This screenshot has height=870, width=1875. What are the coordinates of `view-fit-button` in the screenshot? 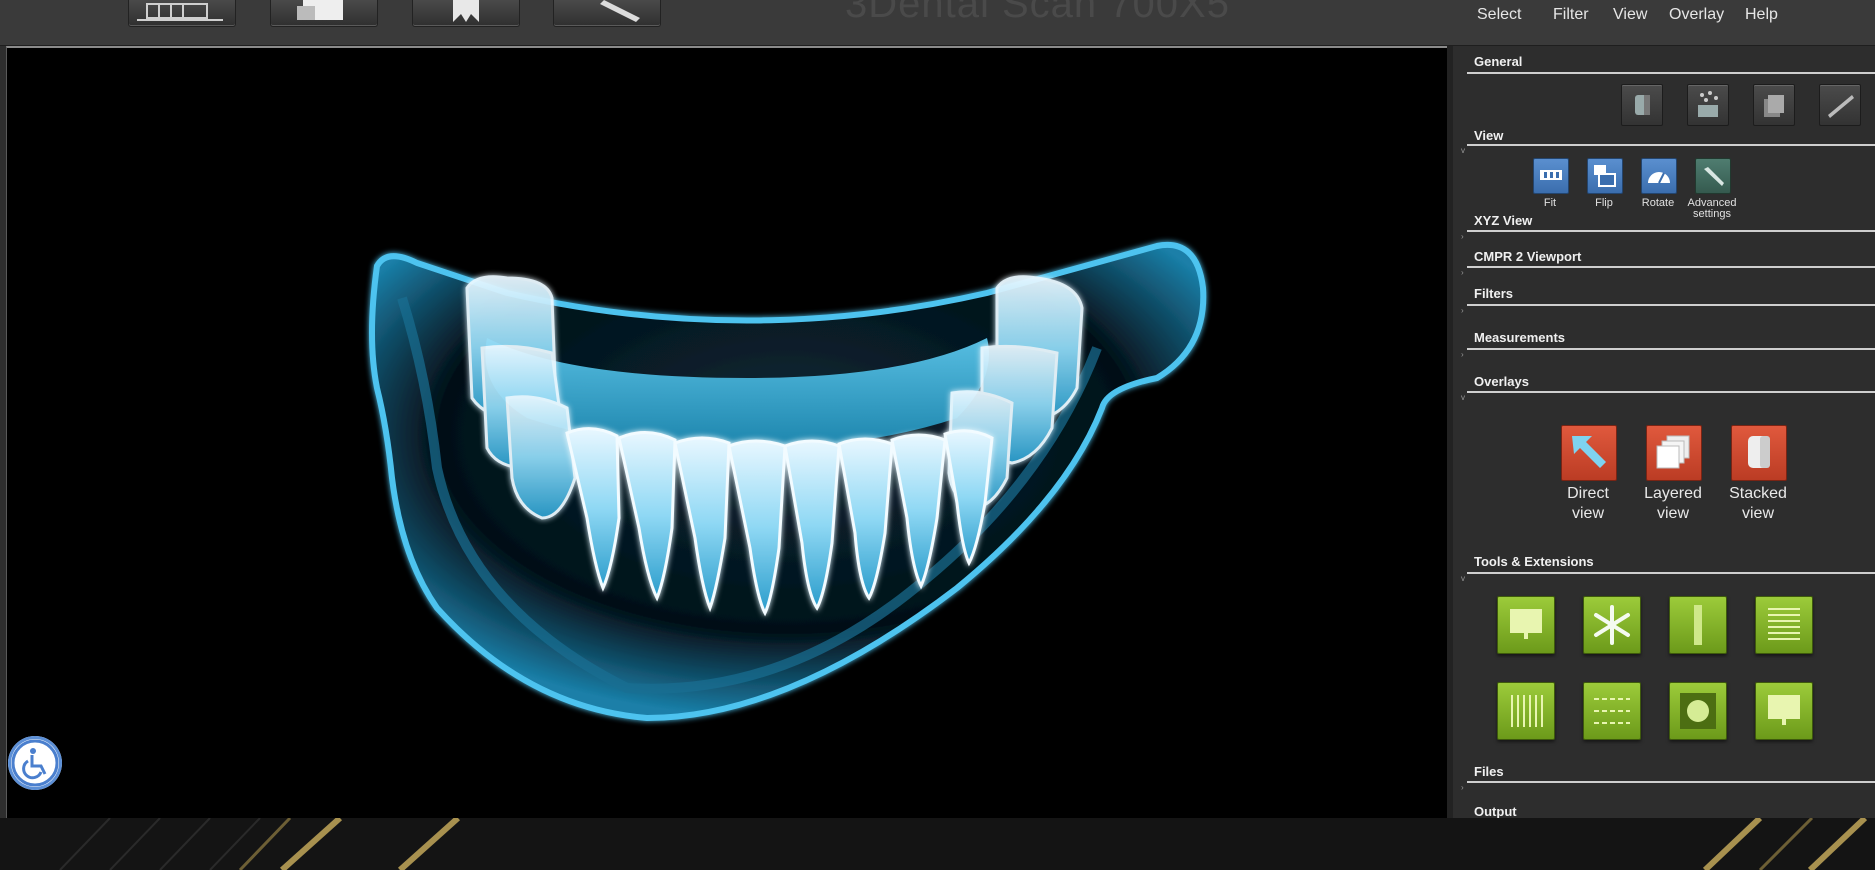 It's located at (1551, 176).